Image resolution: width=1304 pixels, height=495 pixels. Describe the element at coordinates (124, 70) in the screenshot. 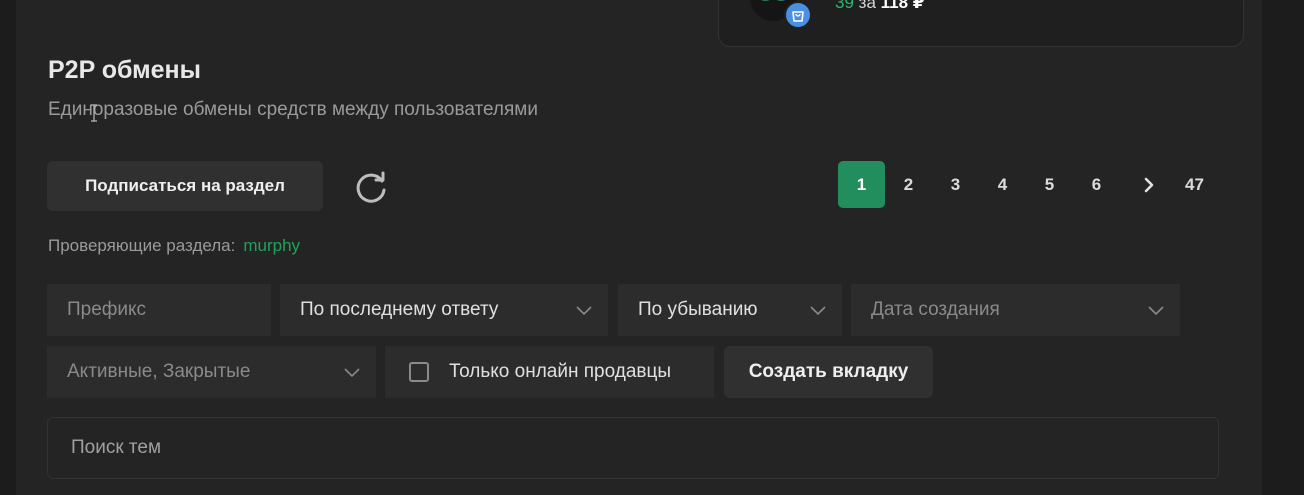

I see `page-title: P2P обмены` at that location.